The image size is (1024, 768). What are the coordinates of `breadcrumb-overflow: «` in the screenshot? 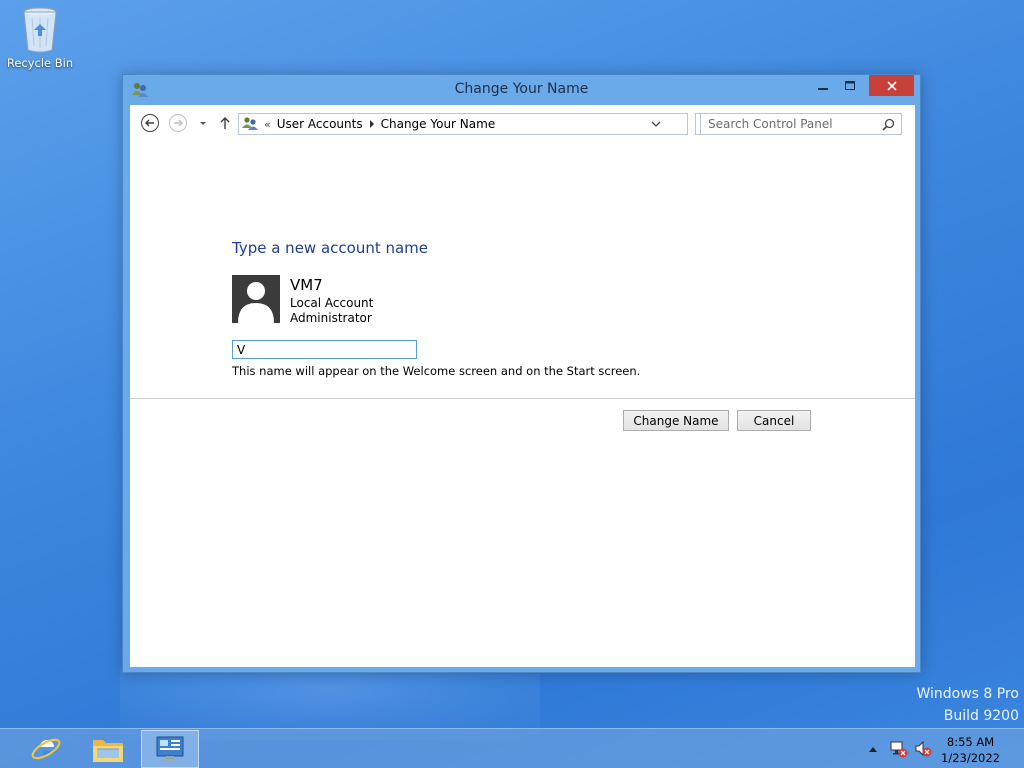 It's located at (267, 124).